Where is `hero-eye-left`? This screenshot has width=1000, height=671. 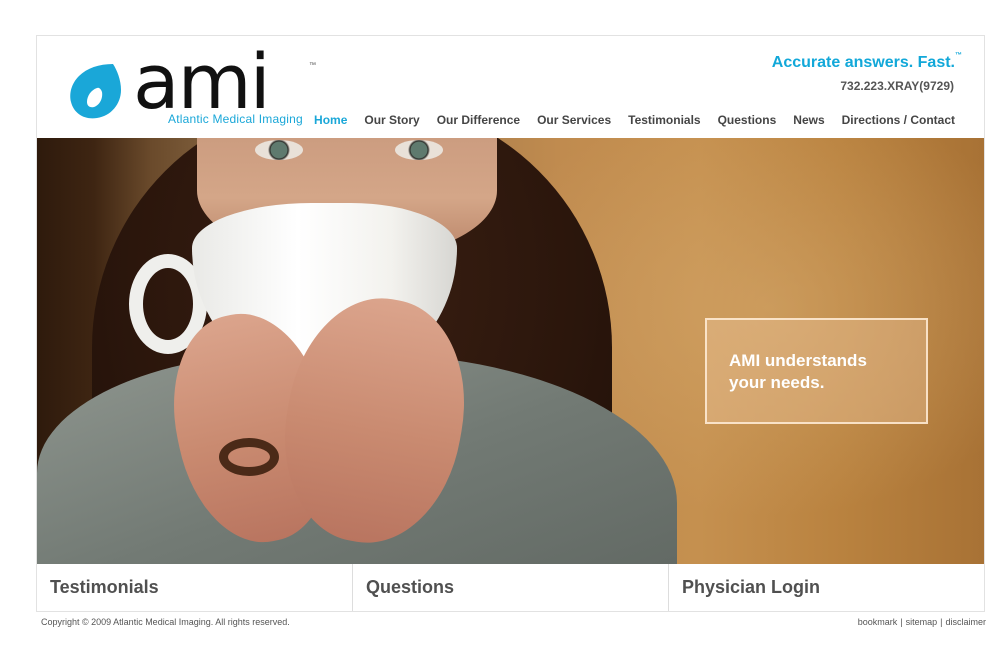 hero-eye-left is located at coordinates (279, 150).